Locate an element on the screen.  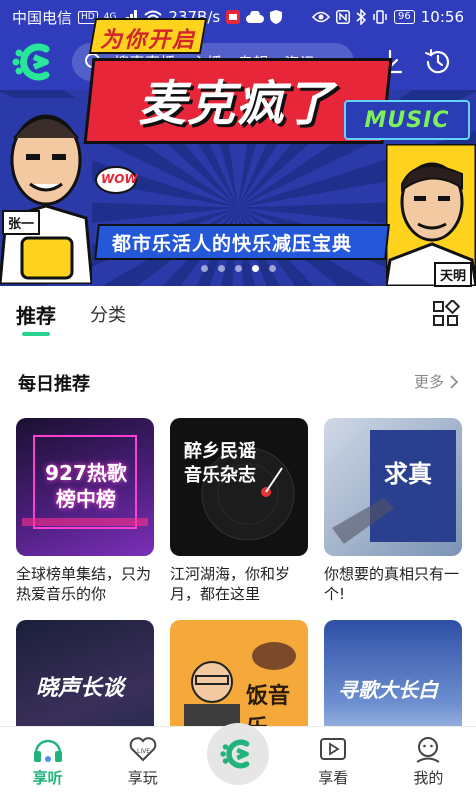
more-label: 更多 is located at coordinates (428, 382).